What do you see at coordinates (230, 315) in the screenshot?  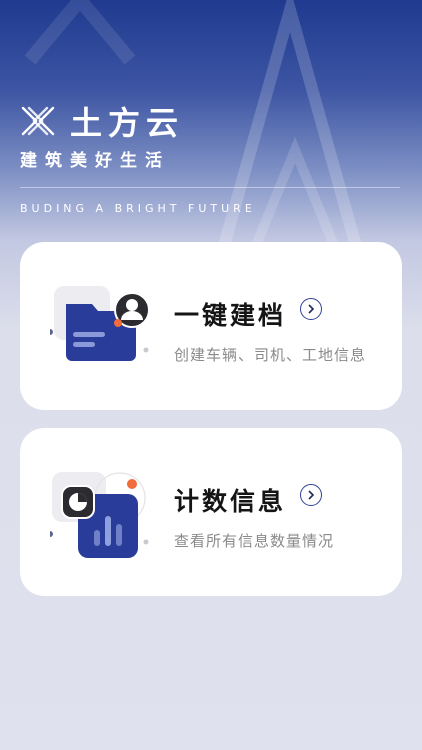 I see `card-title: 一键建档` at bounding box center [230, 315].